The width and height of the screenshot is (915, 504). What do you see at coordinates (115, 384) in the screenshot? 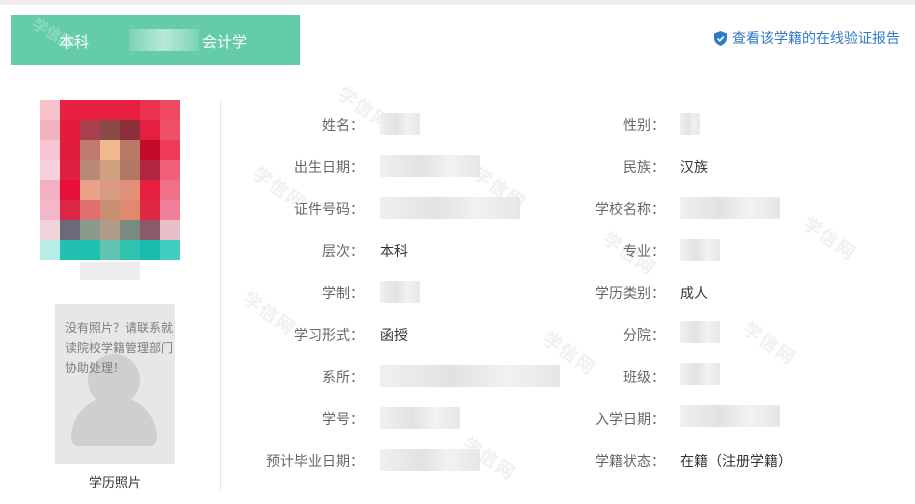
I see `no-photo-placeholder: 没有照片？请联系就读院校学籍管理部门协助处理！` at bounding box center [115, 384].